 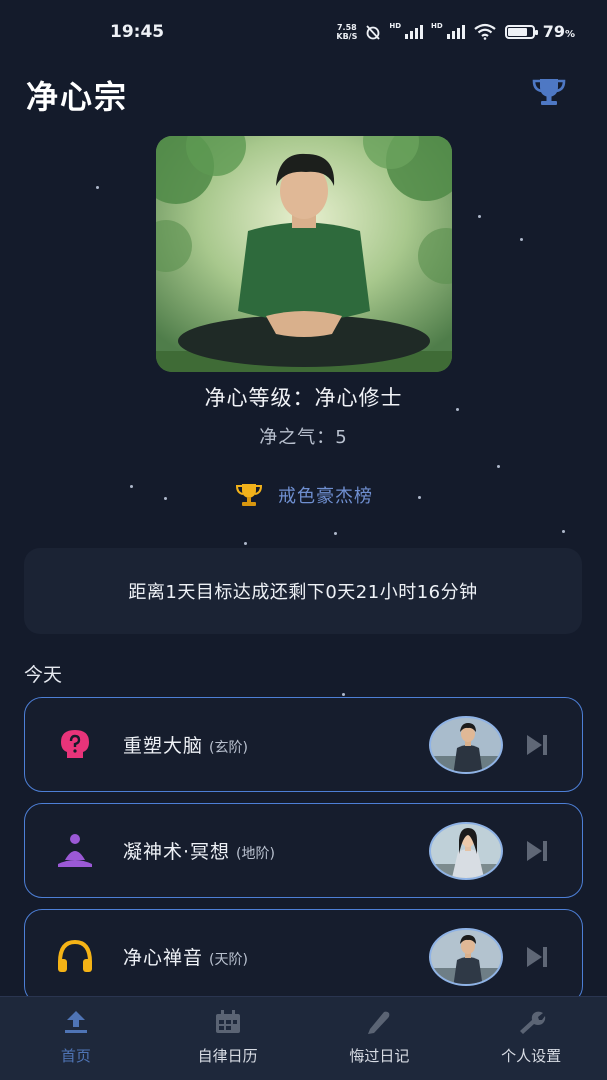 I want to click on status-bar: 19:45 7.58 KB/S HD HD 79%, so click(x=303, y=33).